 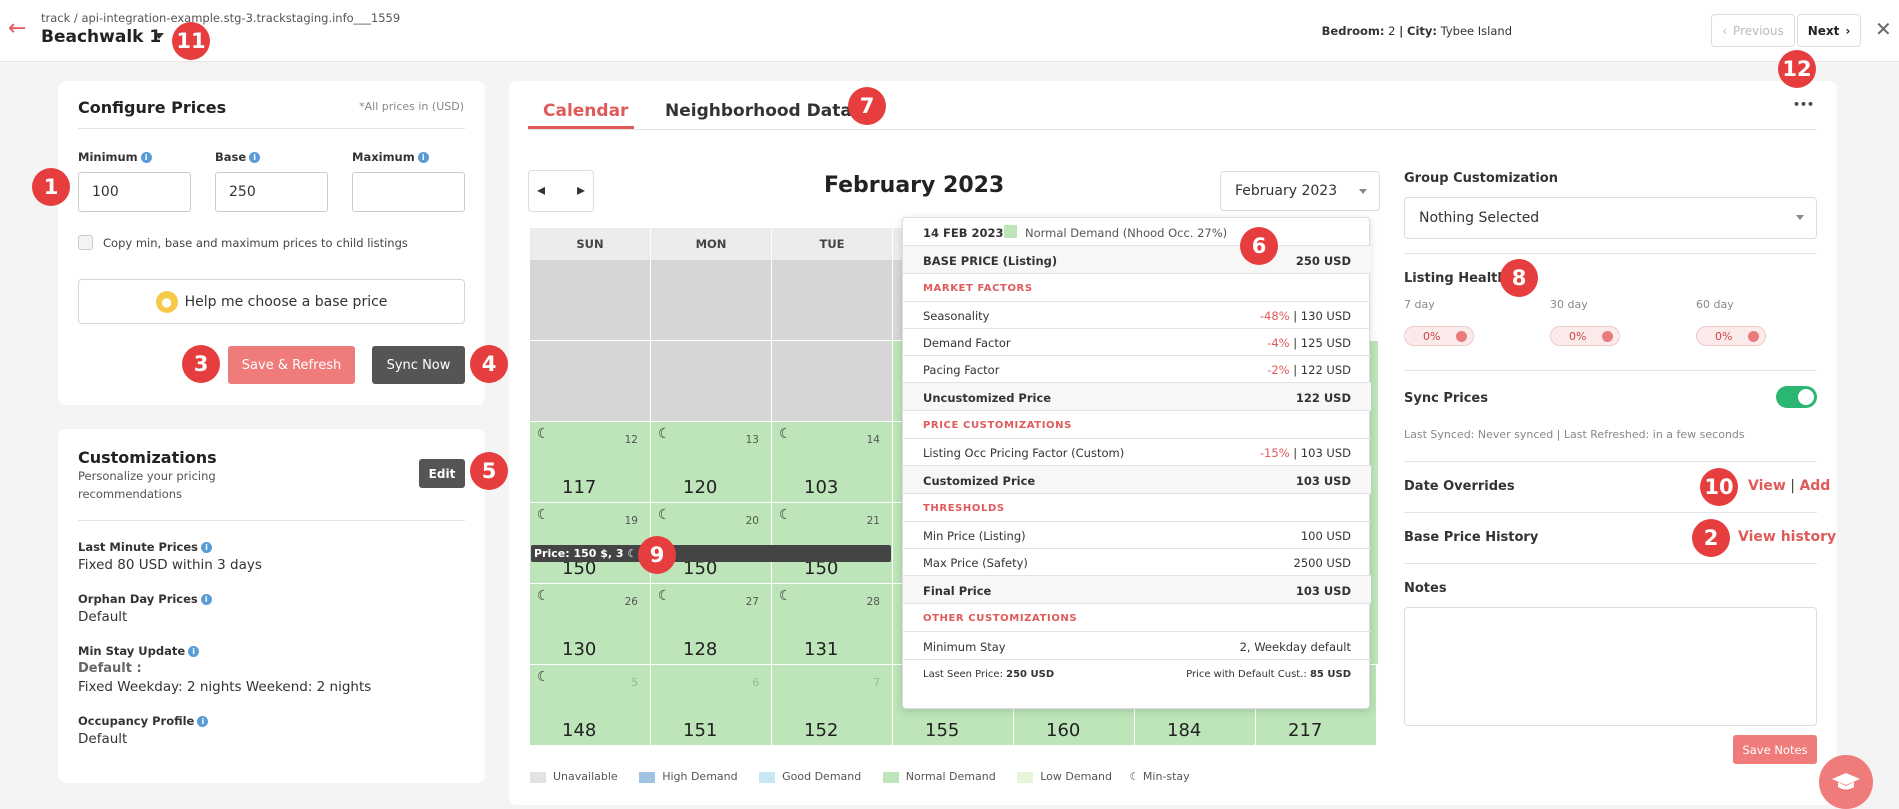 I want to click on health-7-day-value: 0%, so click(x=1432, y=336).